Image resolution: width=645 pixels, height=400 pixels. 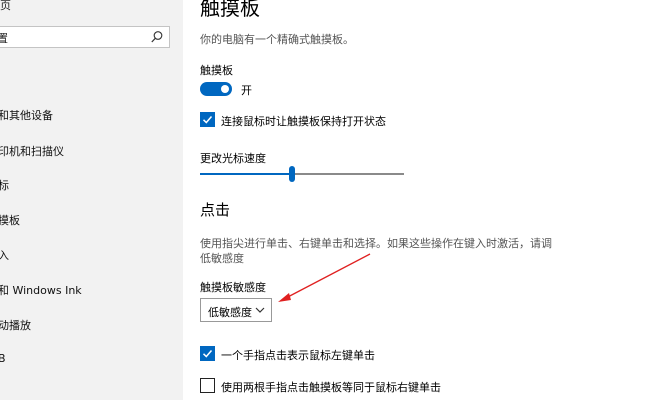 What do you see at coordinates (298, 355) in the screenshot?
I see `single-finger-tap-label: 一个手指点击表示鼠标左键单击` at bounding box center [298, 355].